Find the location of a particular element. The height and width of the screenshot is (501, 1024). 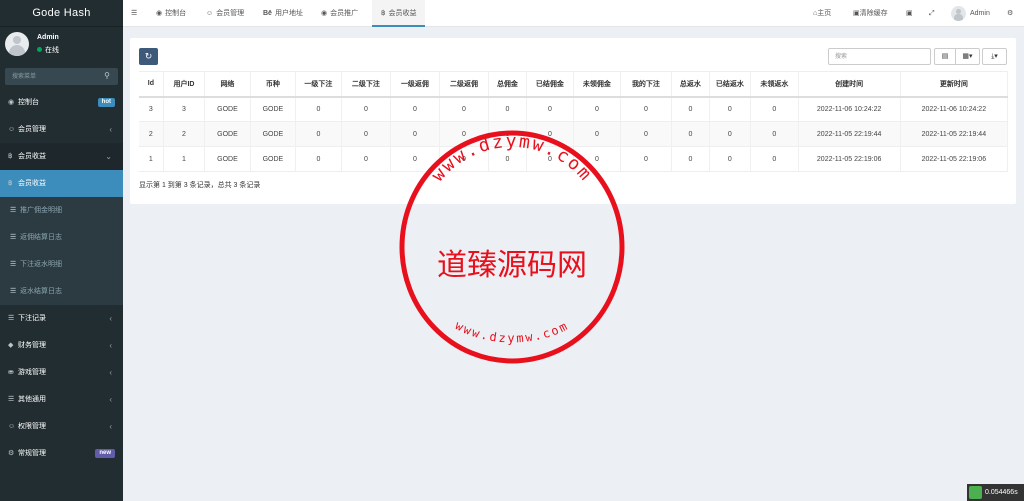

sidebar-item-dashboard: ◉ 控制台 hot is located at coordinates (61, 102).